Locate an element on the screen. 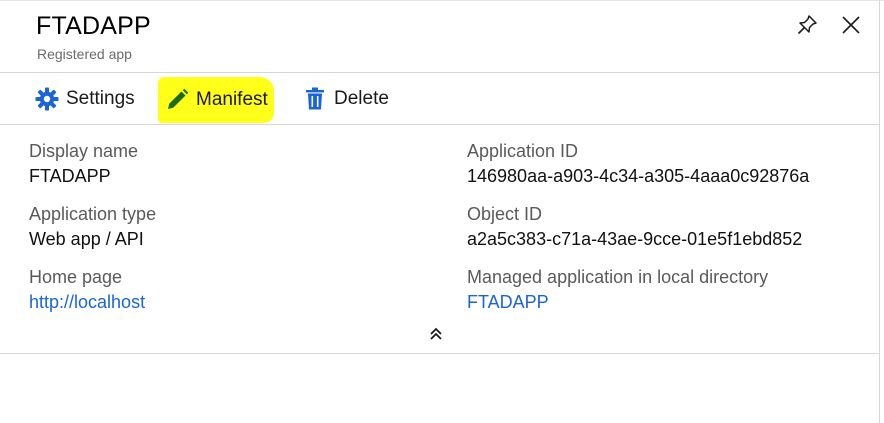  manifest-button: Manifest is located at coordinates (216, 100).